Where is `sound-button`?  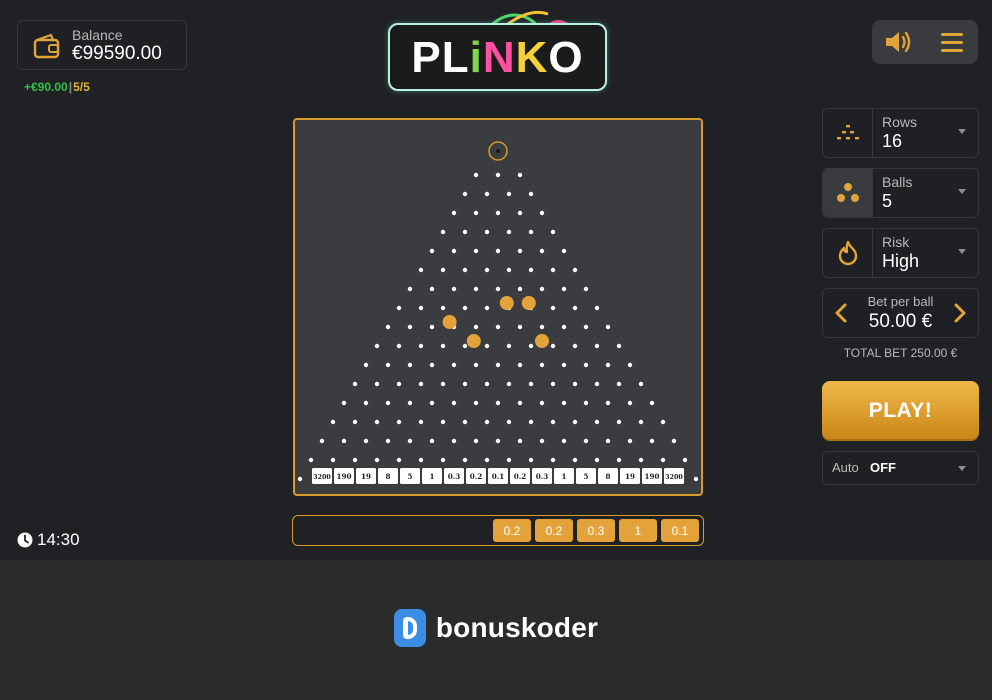
sound-button is located at coordinates (898, 42).